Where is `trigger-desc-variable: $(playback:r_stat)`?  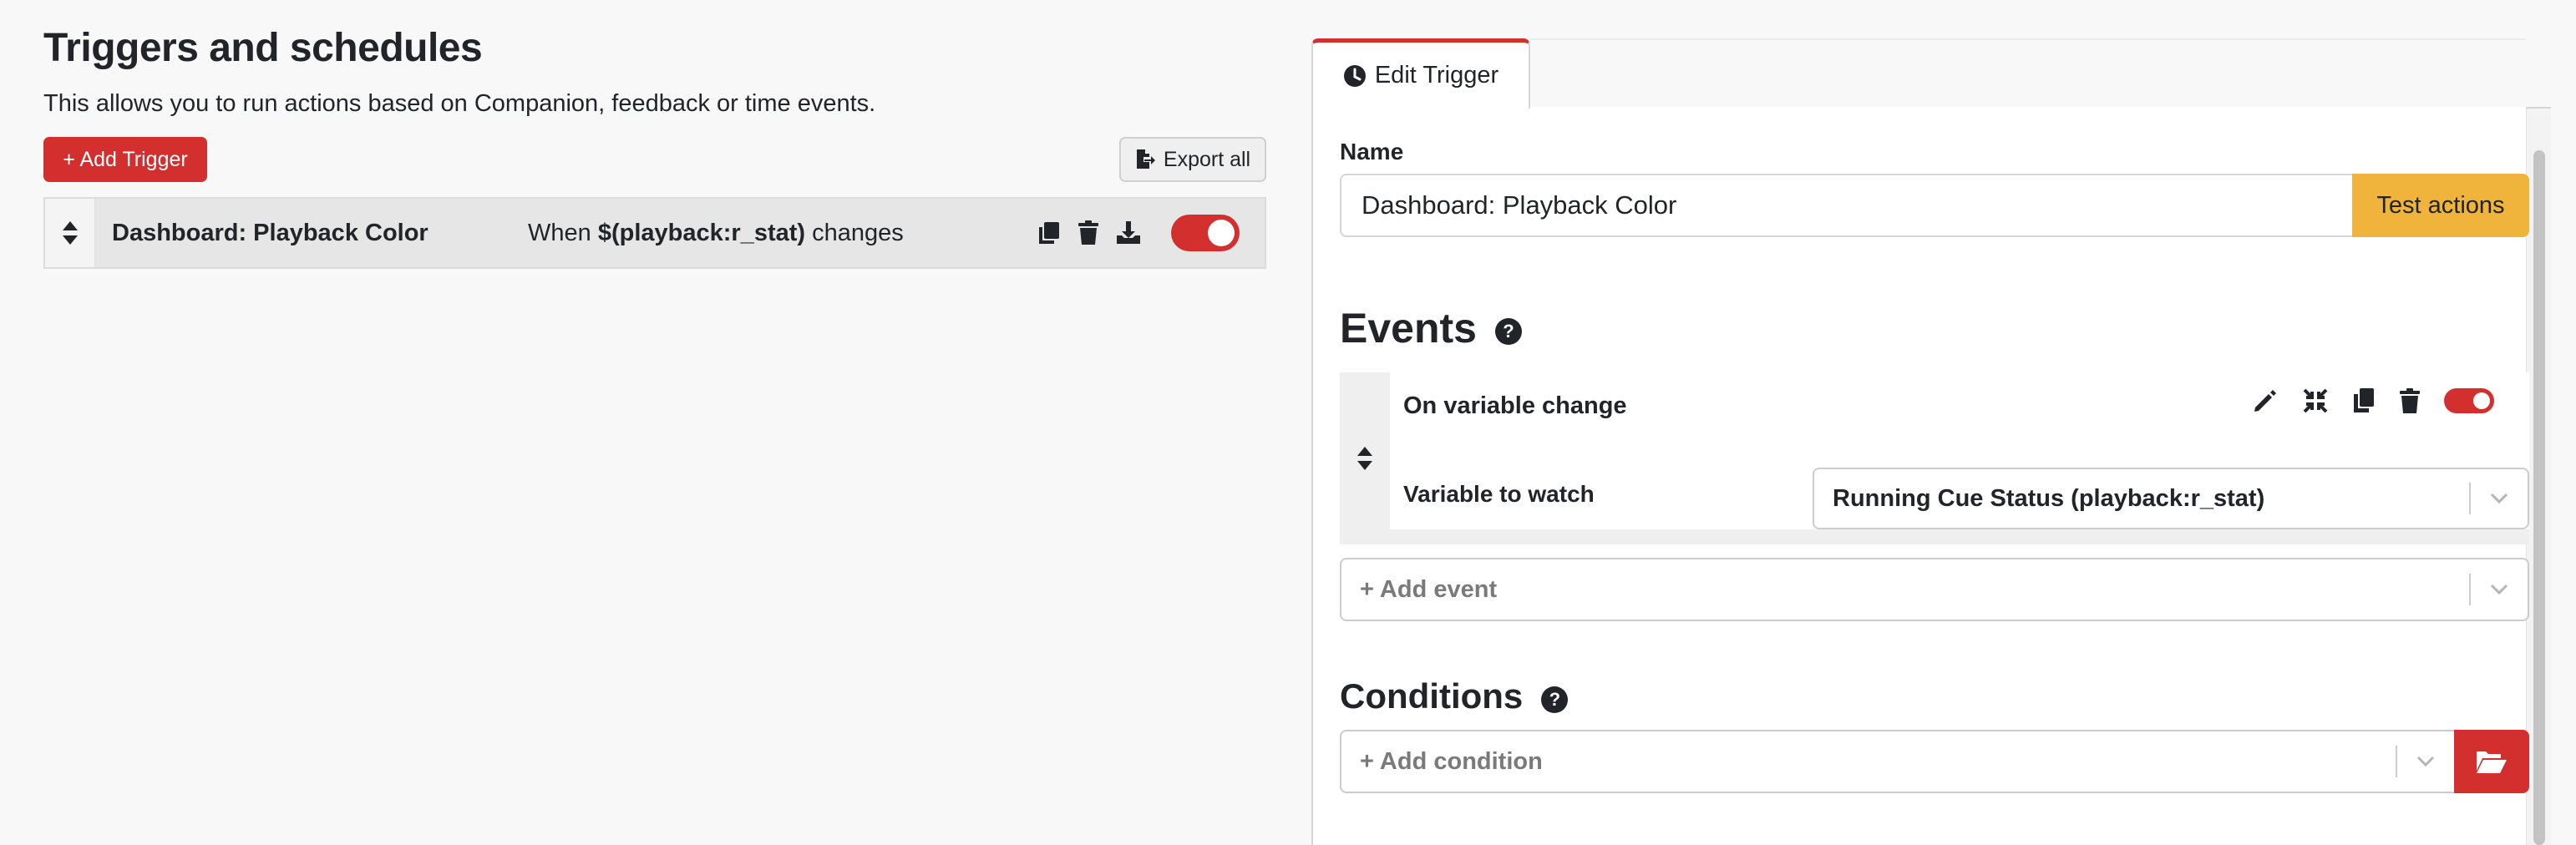
trigger-desc-variable: $(playback:r_stat) is located at coordinates (701, 232).